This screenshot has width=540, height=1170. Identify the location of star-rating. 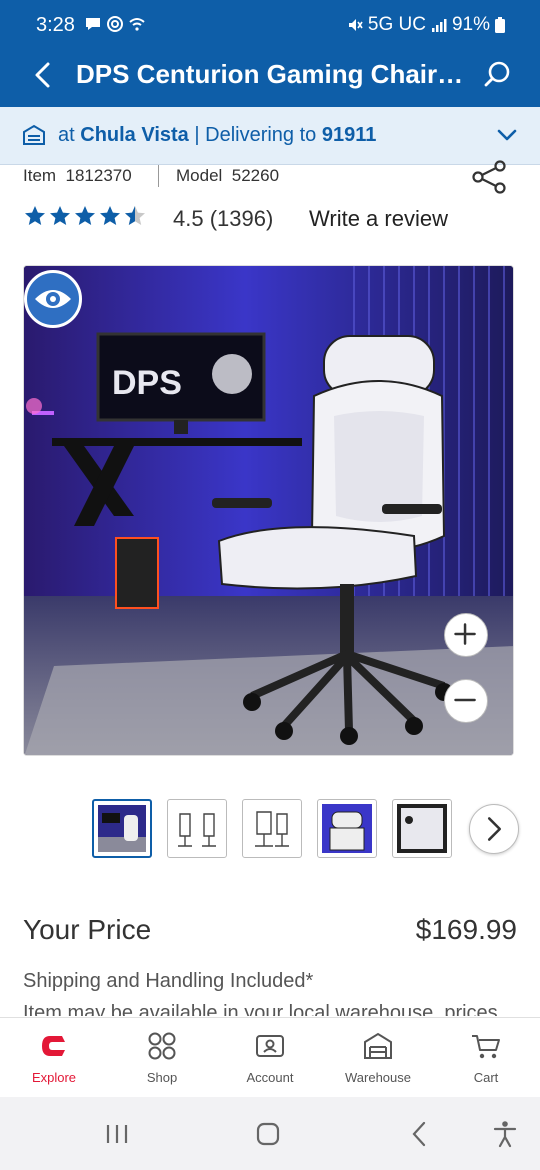
(85, 216).